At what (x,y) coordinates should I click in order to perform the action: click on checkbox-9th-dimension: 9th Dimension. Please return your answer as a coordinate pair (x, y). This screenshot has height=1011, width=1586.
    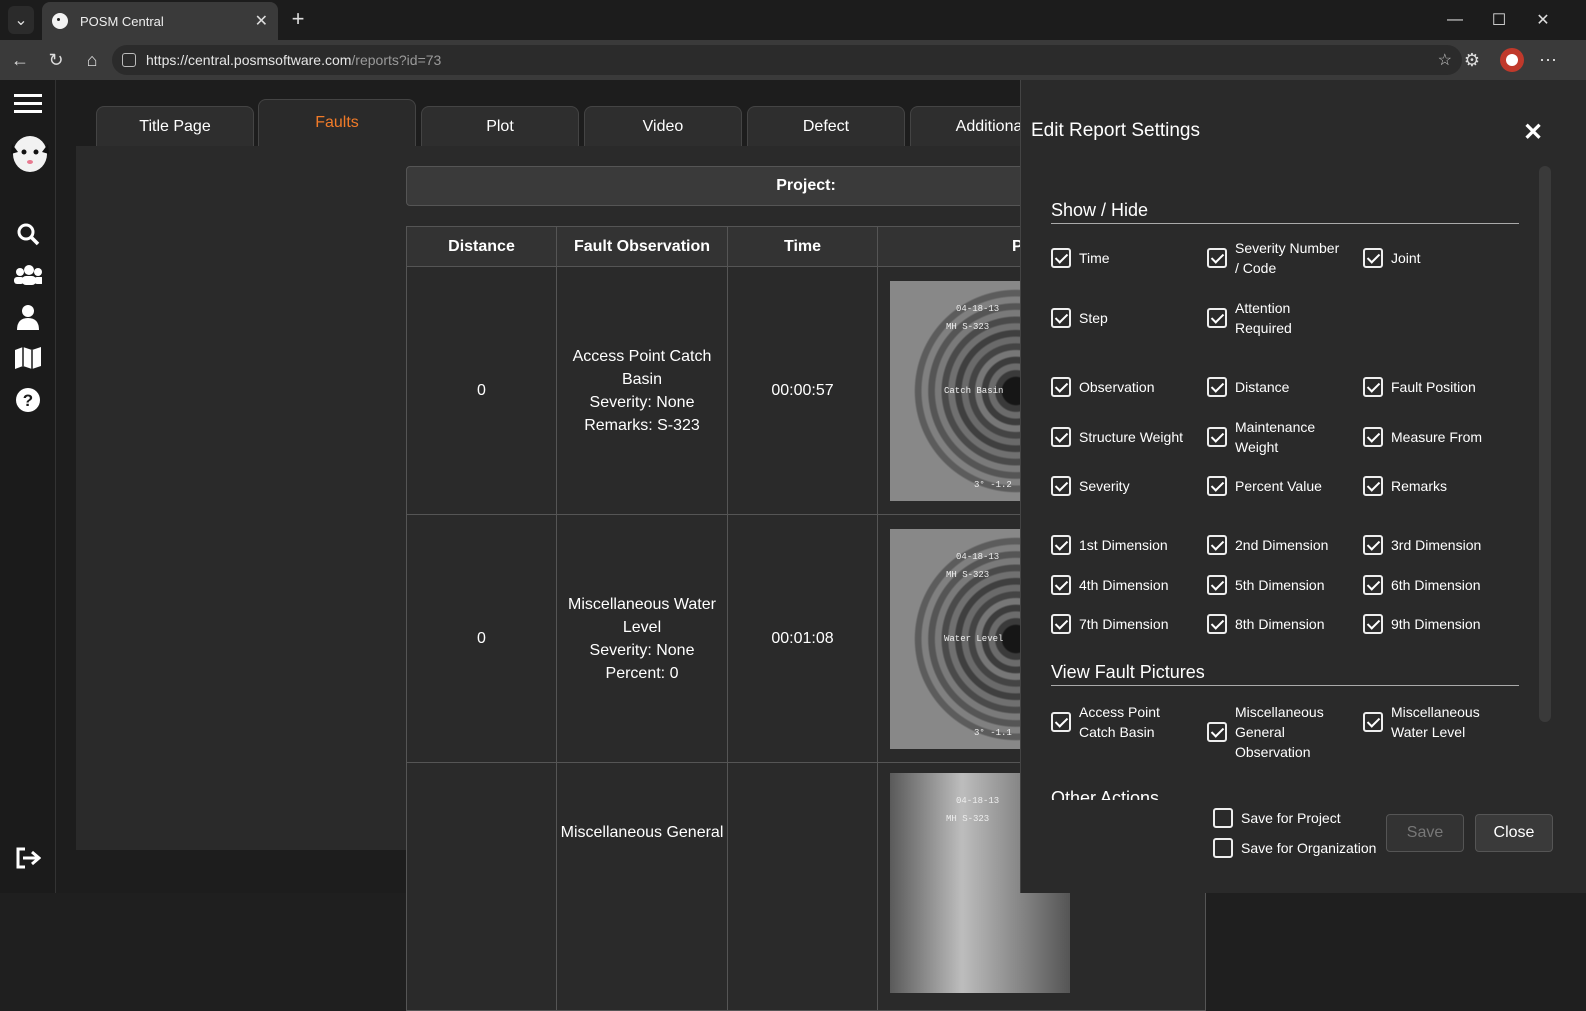
    Looking at the image, I should click on (1422, 624).